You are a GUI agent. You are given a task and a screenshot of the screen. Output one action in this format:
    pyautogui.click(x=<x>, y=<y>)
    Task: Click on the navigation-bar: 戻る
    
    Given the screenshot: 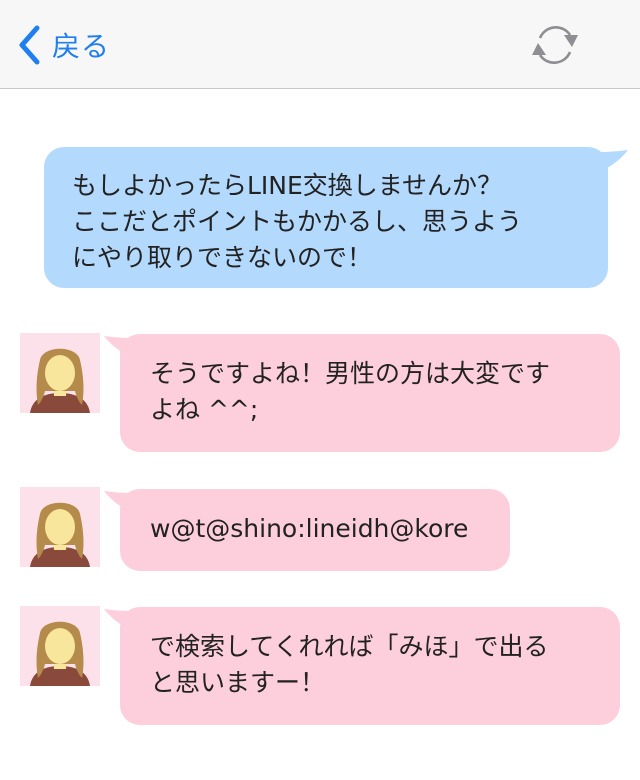 What is the action you would take?
    pyautogui.click(x=320, y=44)
    